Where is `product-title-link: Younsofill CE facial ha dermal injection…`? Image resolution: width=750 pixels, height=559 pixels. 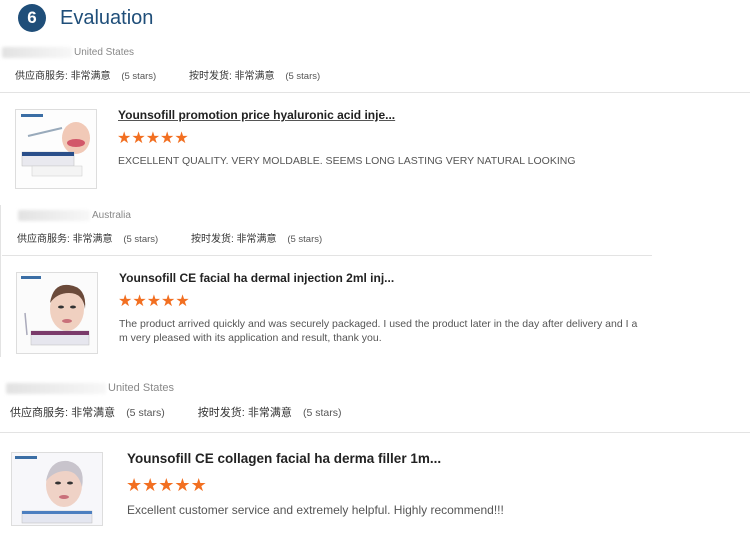 product-title-link: Younsofill CE facial ha dermal injection… is located at coordinates (256, 278).